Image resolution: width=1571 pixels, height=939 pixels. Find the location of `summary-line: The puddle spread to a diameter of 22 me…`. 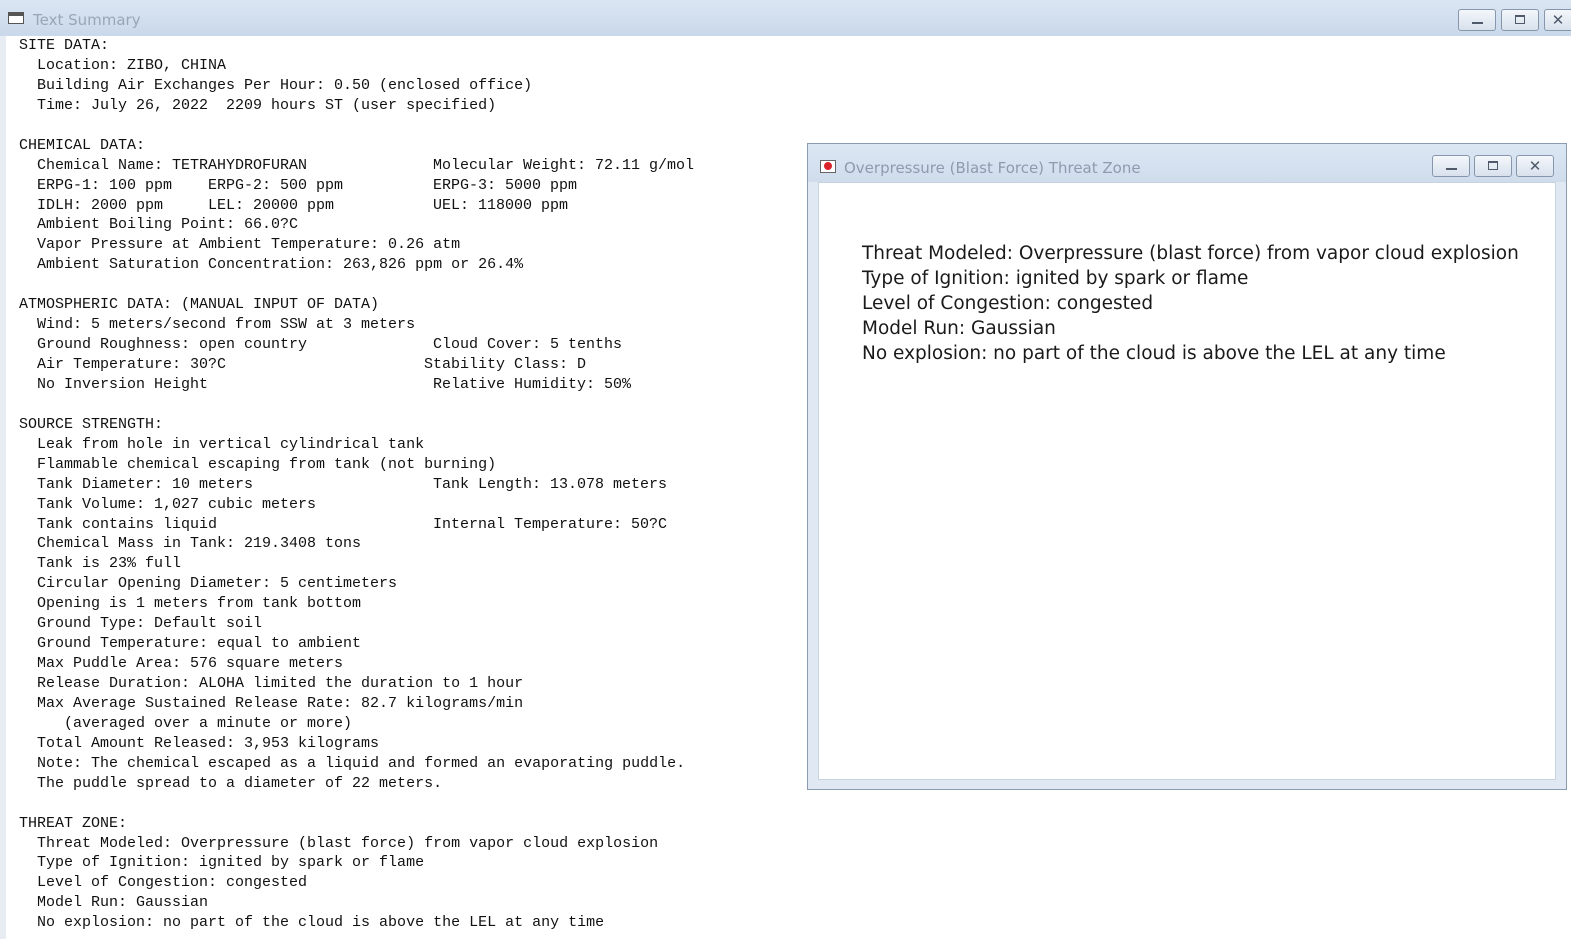

summary-line: The puddle spread to a diameter of 22 me… is located at coordinates (352, 784).